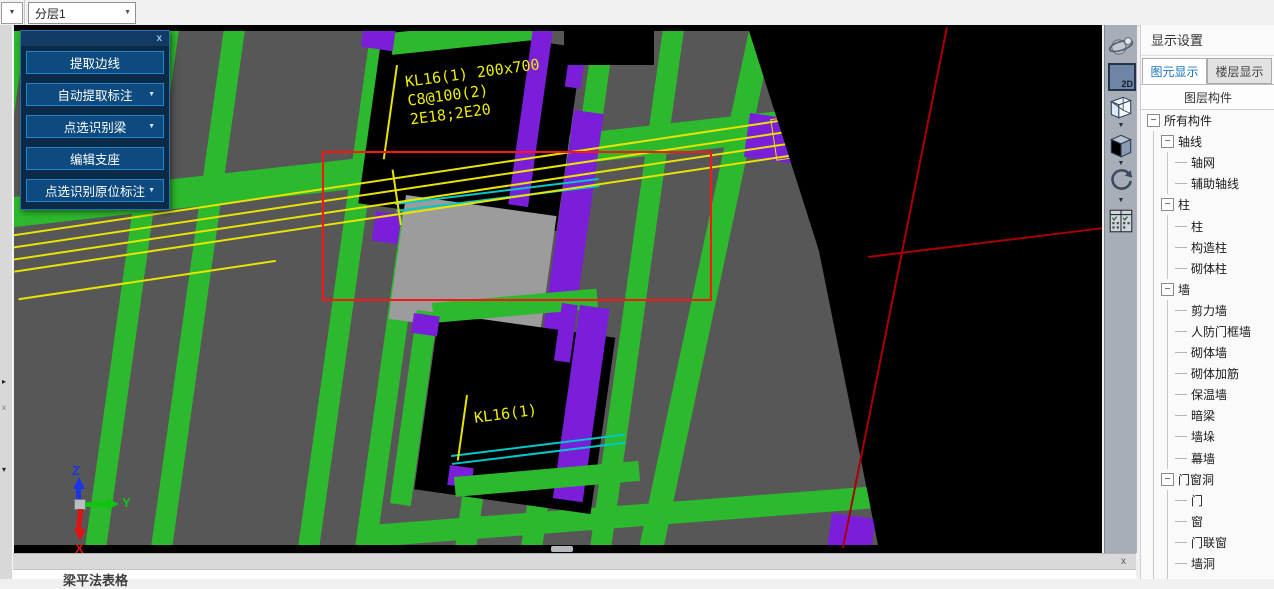 This screenshot has width=1274, height=589. What do you see at coordinates (1203, 163) in the screenshot?
I see `tree-item-label: 轴网` at bounding box center [1203, 163].